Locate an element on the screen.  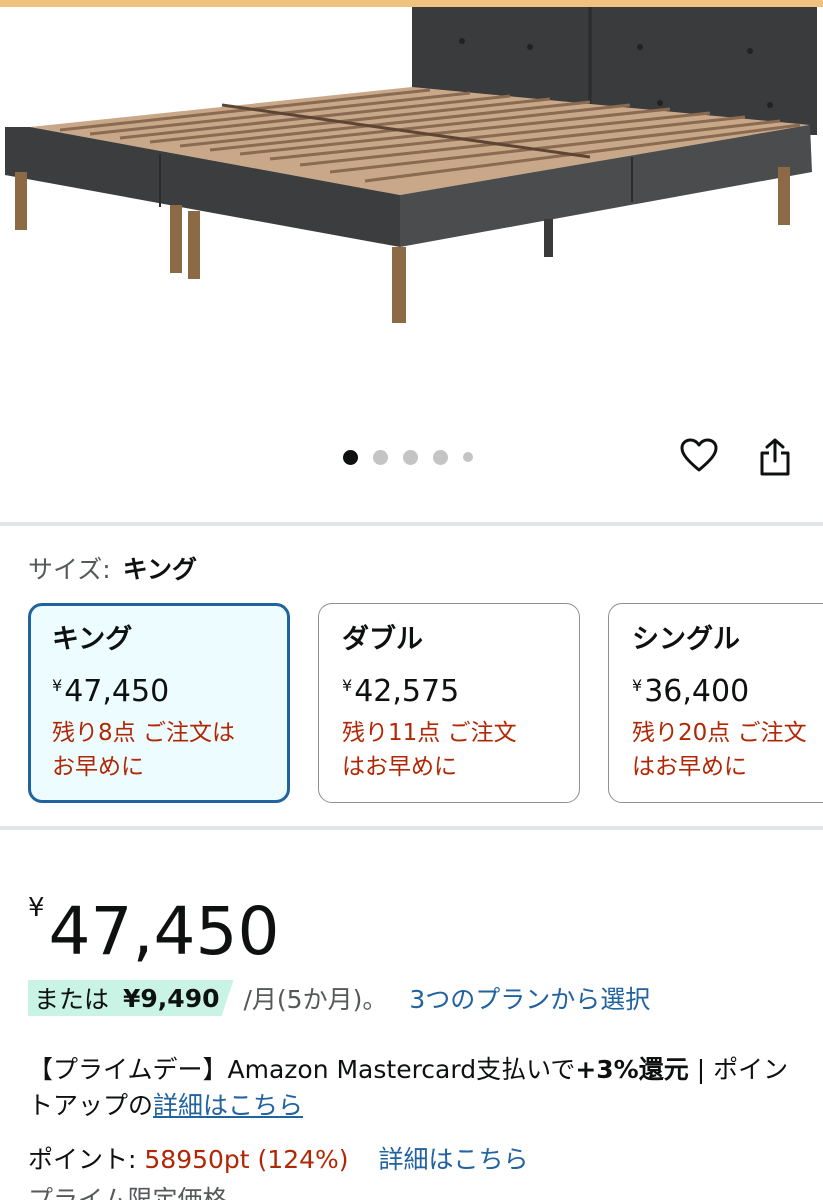
points-info: ポイント: 58950pt (124%) 詳細はこちら is located at coordinates (278, 1160).